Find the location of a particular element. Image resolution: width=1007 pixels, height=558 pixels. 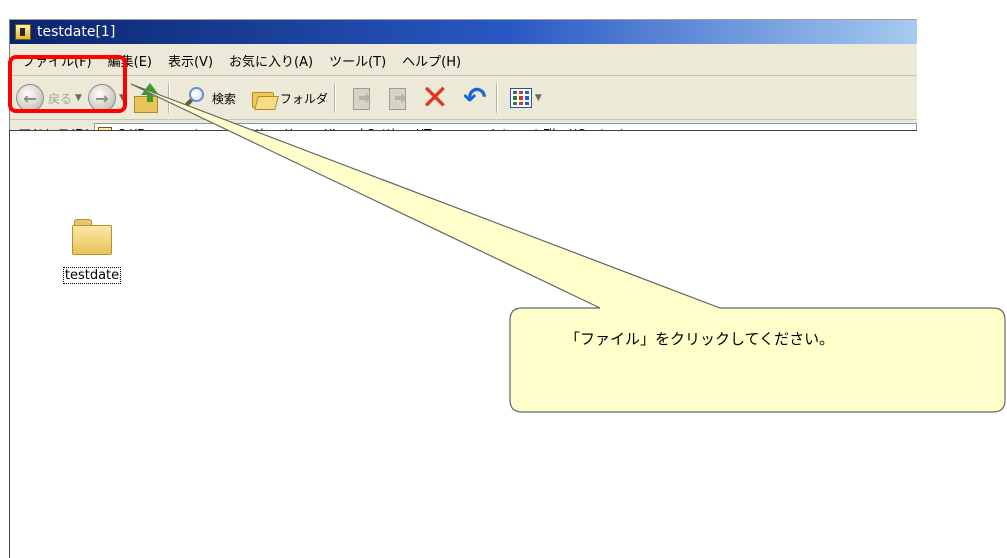

menu-help: ヘルプ(H) is located at coordinates (431, 60).